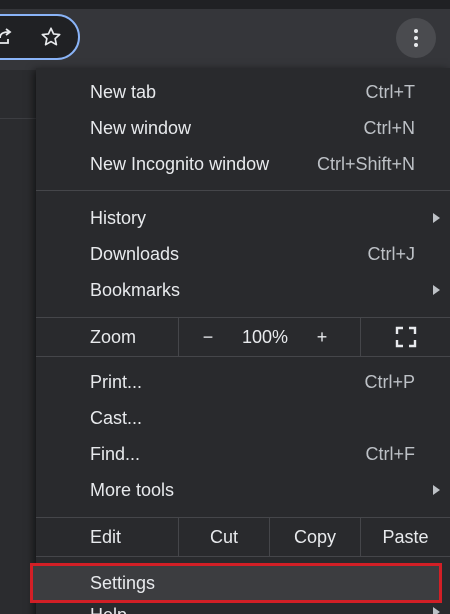 The height and width of the screenshot is (614, 450). Describe the element at coordinates (6, 36) in the screenshot. I see `share-icon` at that location.